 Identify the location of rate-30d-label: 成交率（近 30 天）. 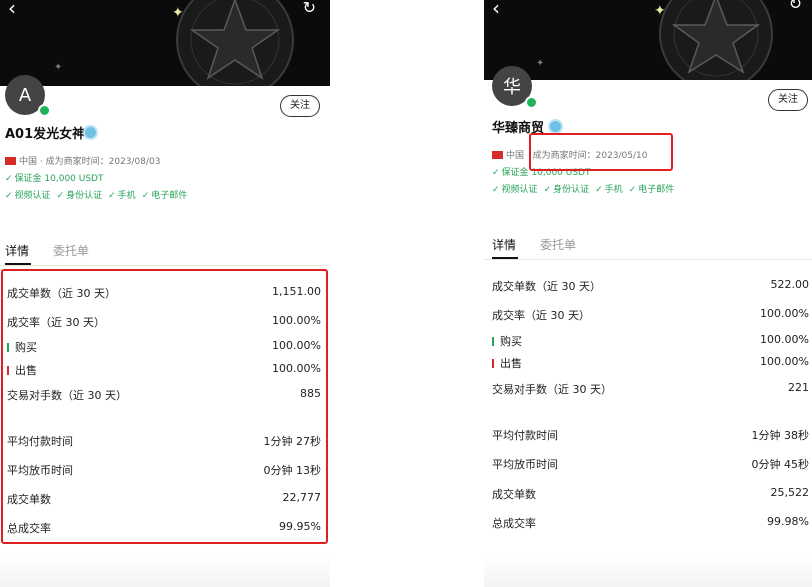
(541, 315).